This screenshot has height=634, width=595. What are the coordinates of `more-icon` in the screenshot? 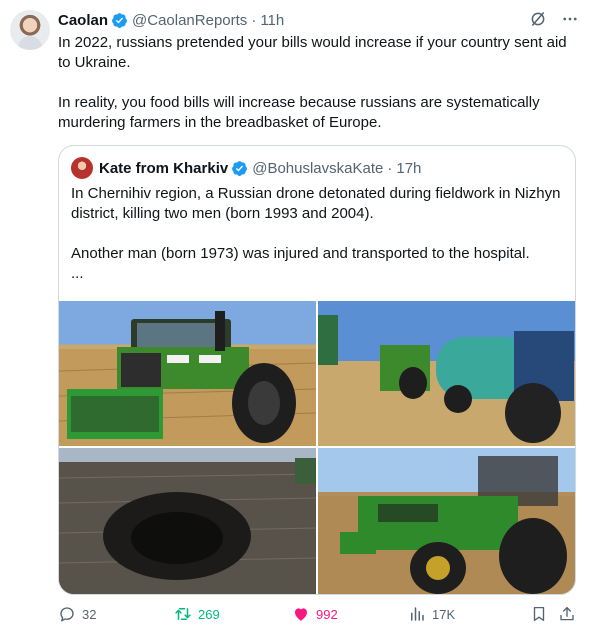 It's located at (570, 19).